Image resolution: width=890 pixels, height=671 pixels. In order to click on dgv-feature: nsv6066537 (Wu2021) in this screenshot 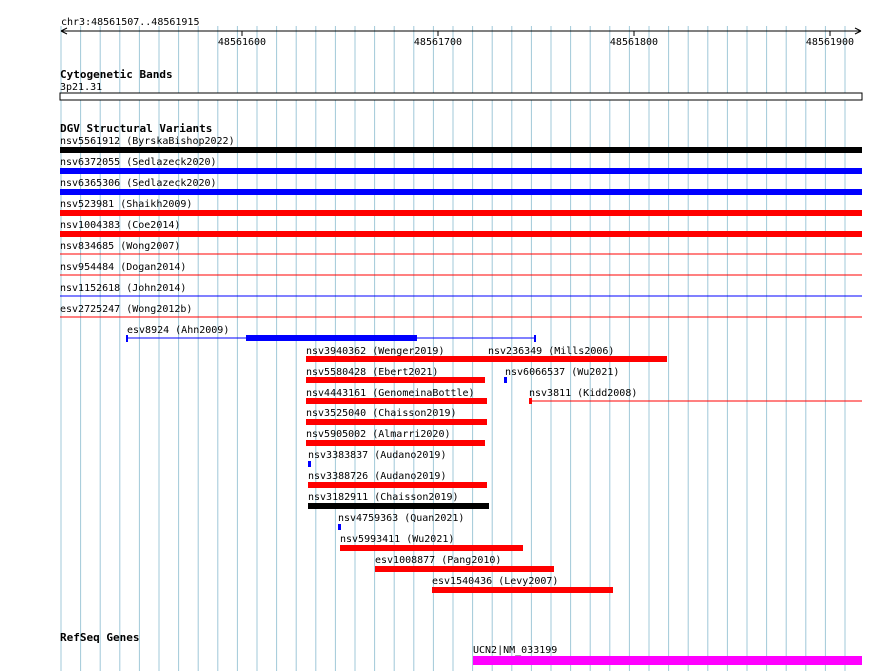, I will do `click(561, 375)`.